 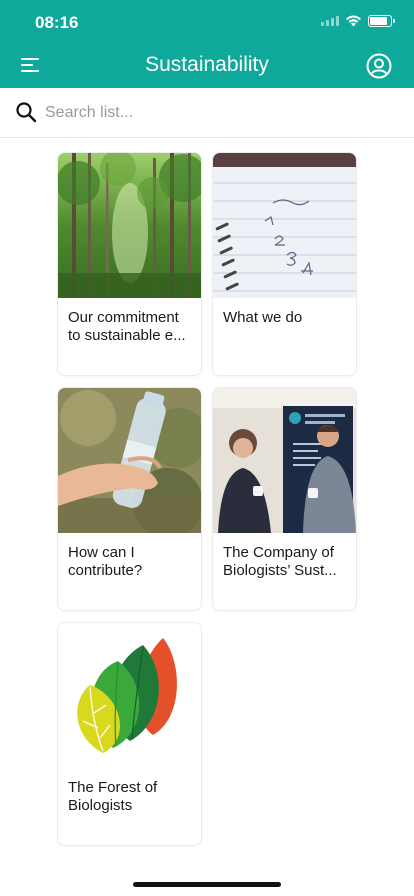 I want to click on app-header: 08:16 Sustainability, so click(x=207, y=44).